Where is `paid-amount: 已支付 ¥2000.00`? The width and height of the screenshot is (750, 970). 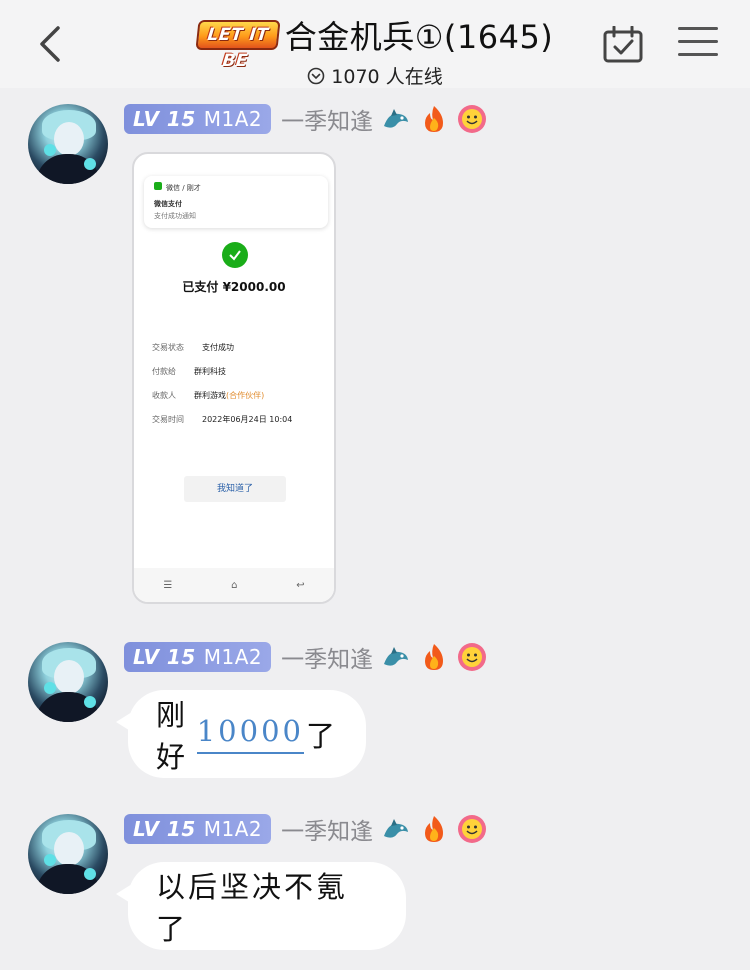 paid-amount: 已支付 ¥2000.00 is located at coordinates (234, 287).